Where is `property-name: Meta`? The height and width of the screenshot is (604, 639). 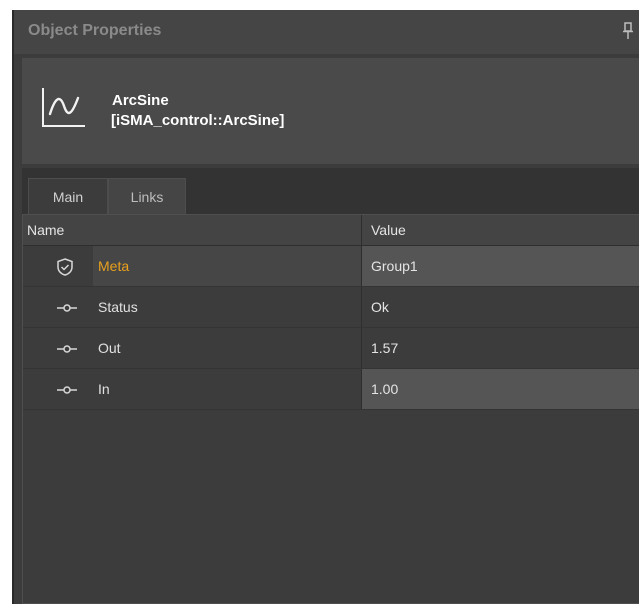
property-name: Meta is located at coordinates (227, 266).